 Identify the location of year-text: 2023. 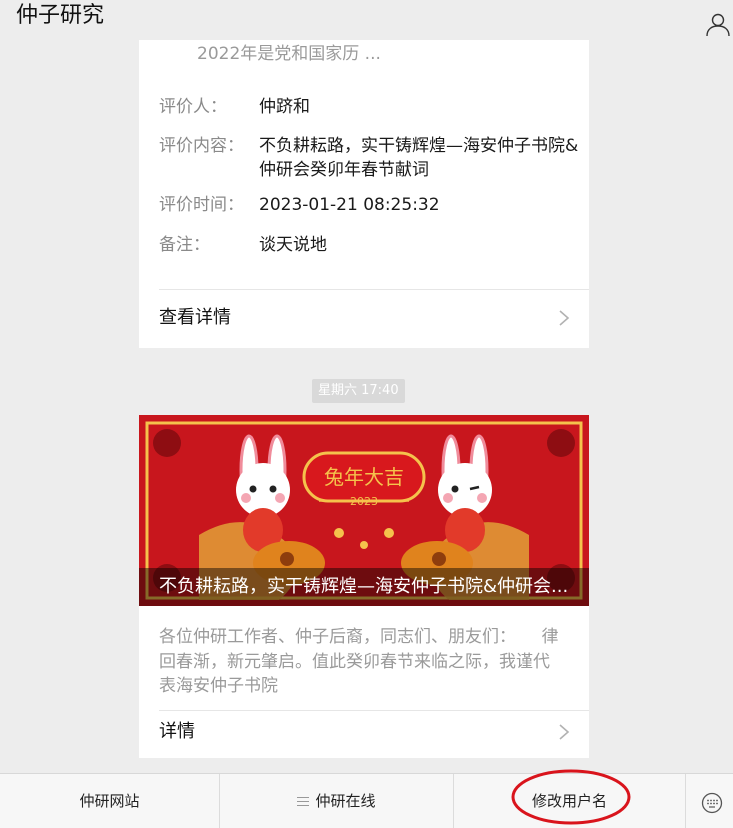
(364, 501).